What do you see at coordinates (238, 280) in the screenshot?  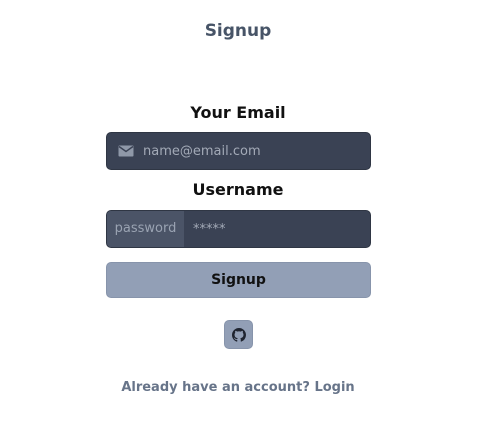 I see `signup-button: Signup` at bounding box center [238, 280].